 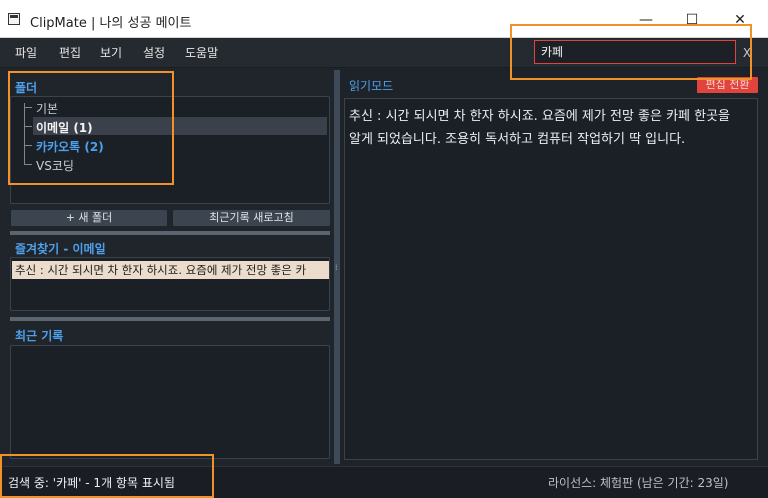 What do you see at coordinates (70, 52) in the screenshot?
I see `menu-edit: 편집` at bounding box center [70, 52].